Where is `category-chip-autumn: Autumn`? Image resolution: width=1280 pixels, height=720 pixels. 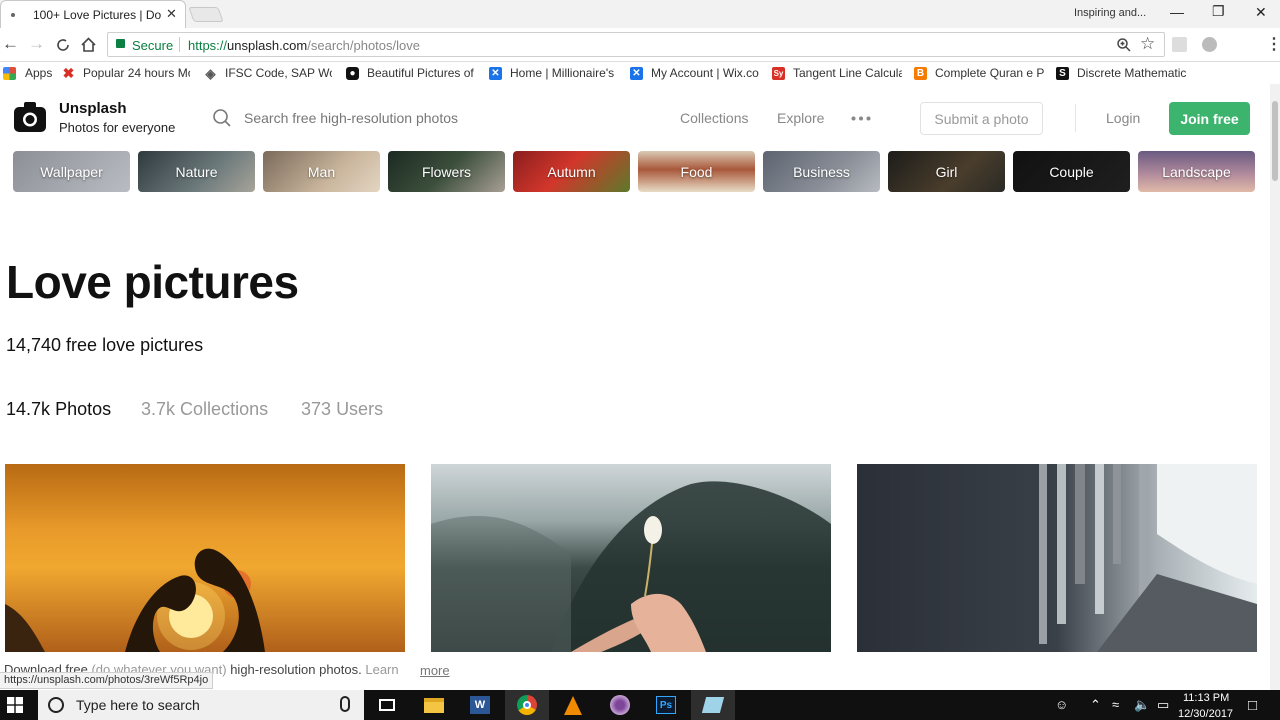 category-chip-autumn: Autumn is located at coordinates (571, 171).